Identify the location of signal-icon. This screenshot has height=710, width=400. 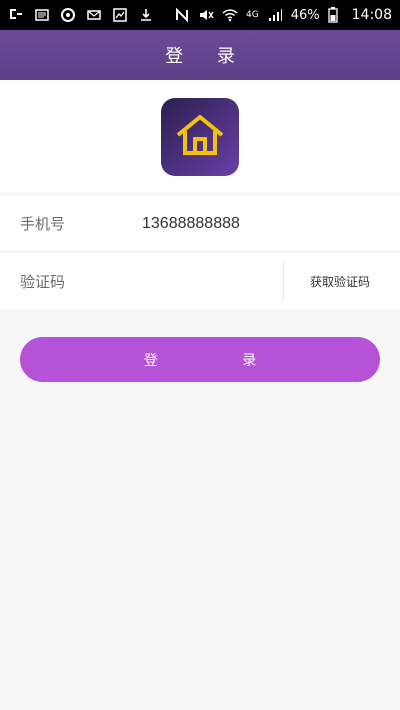
(275, 15).